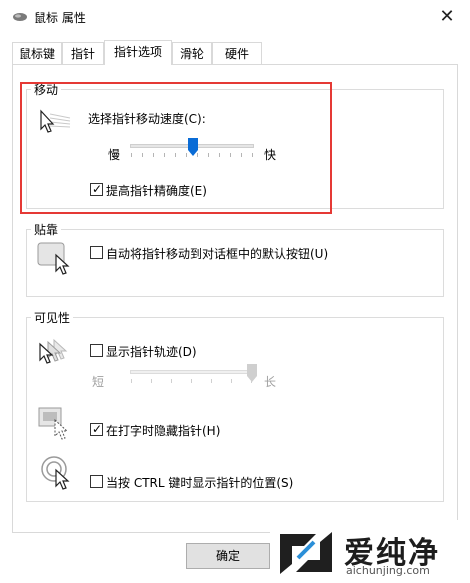  I want to click on tab-buttons: 鼠标键, so click(37, 53).